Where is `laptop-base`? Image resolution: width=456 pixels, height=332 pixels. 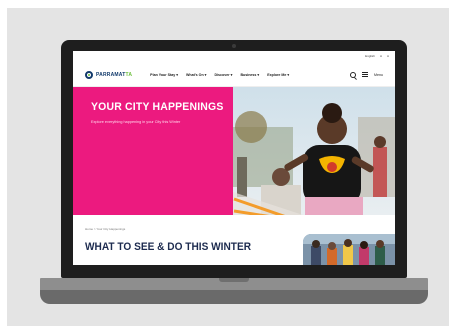
laptop-base is located at coordinates (234, 284).